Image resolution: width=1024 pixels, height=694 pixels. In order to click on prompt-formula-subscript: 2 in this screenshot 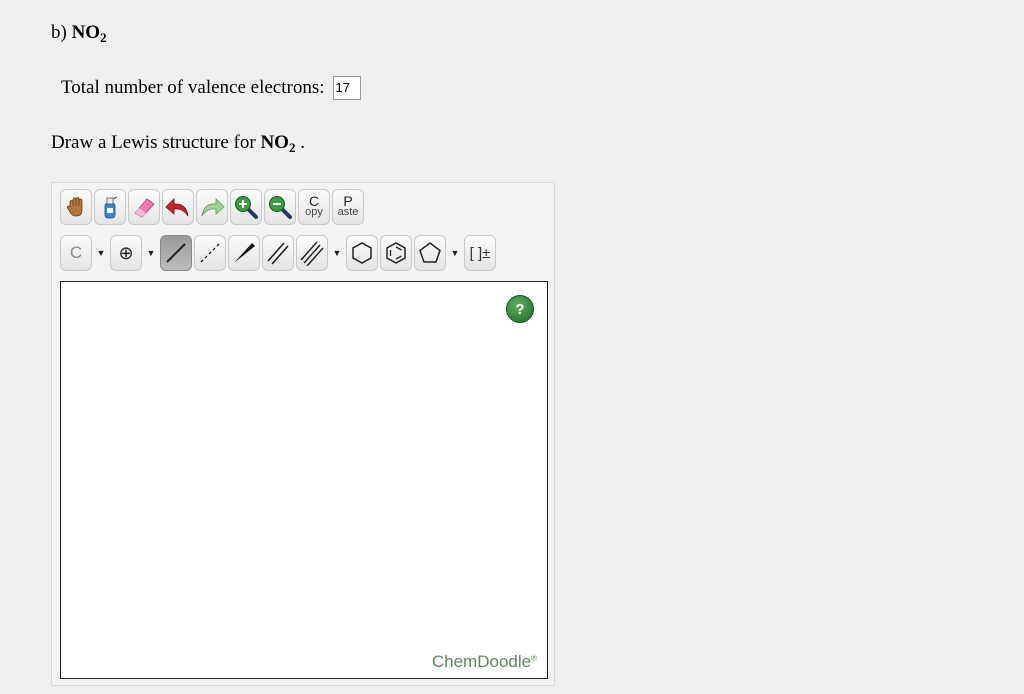, I will do `click(292, 147)`.